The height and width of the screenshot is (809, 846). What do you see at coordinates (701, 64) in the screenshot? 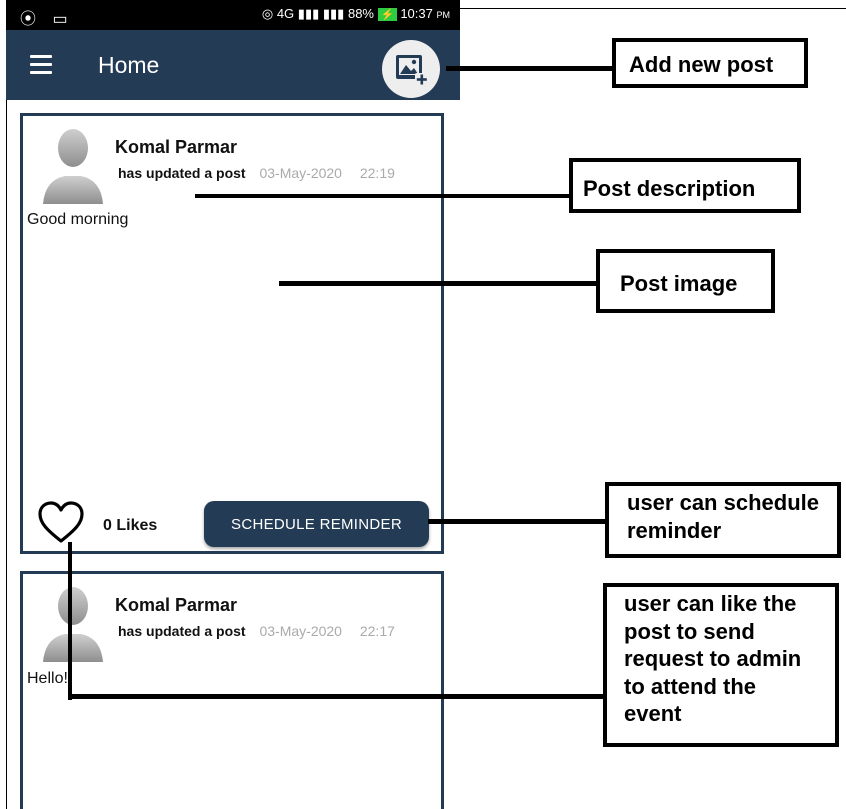
I see `annotation-text: Add new post` at bounding box center [701, 64].